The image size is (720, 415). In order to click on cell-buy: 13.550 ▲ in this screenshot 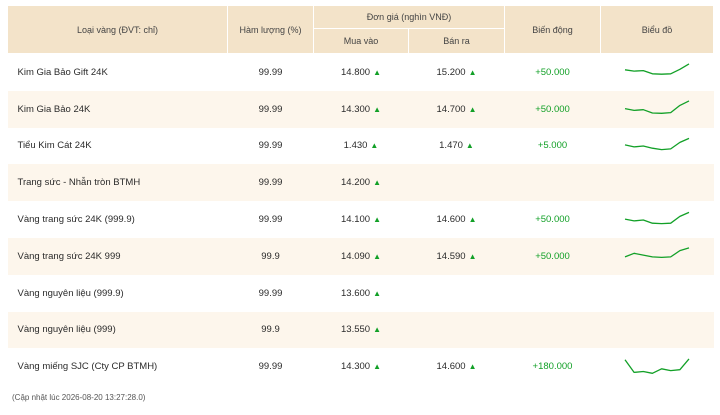, I will do `click(361, 330)`.